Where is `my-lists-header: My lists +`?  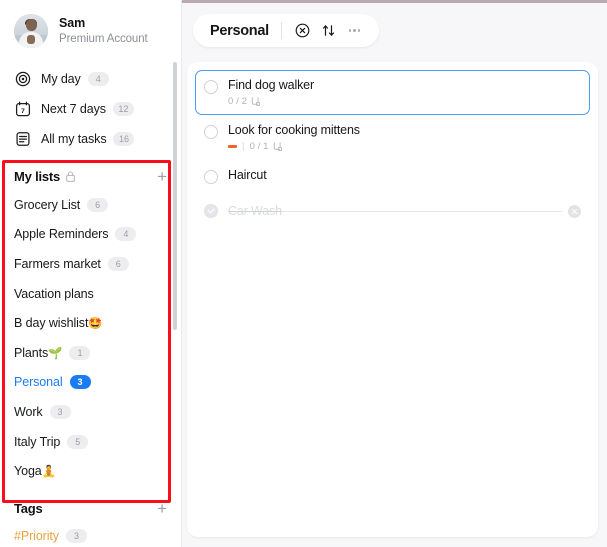
my-lists-header: My lists + is located at coordinates (90, 176).